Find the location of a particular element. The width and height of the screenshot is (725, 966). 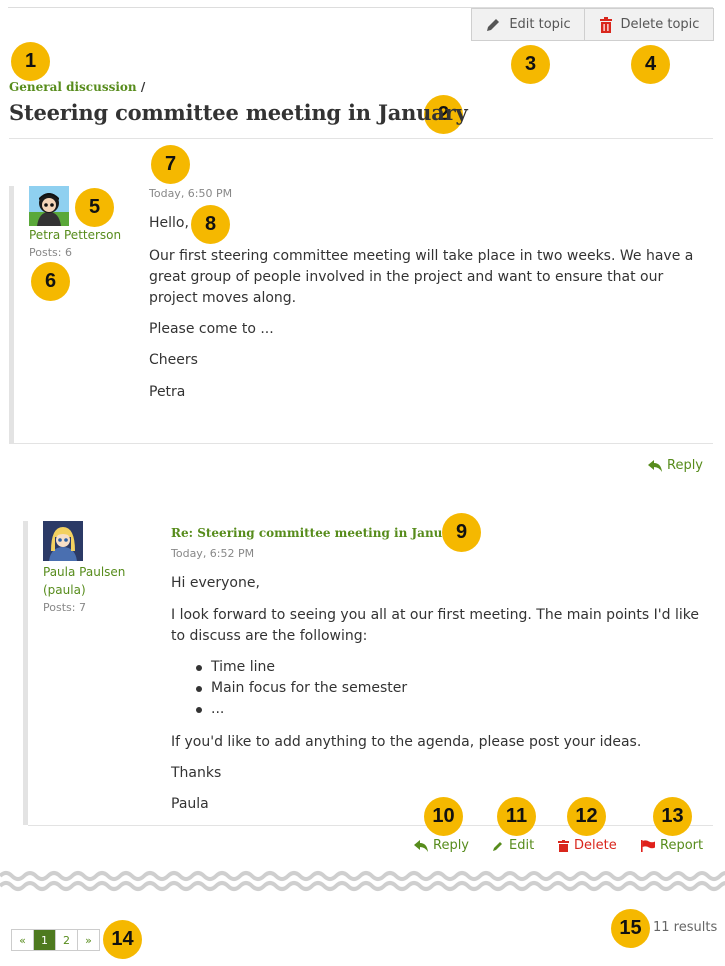

post2-bottom-divider is located at coordinates (370, 825).